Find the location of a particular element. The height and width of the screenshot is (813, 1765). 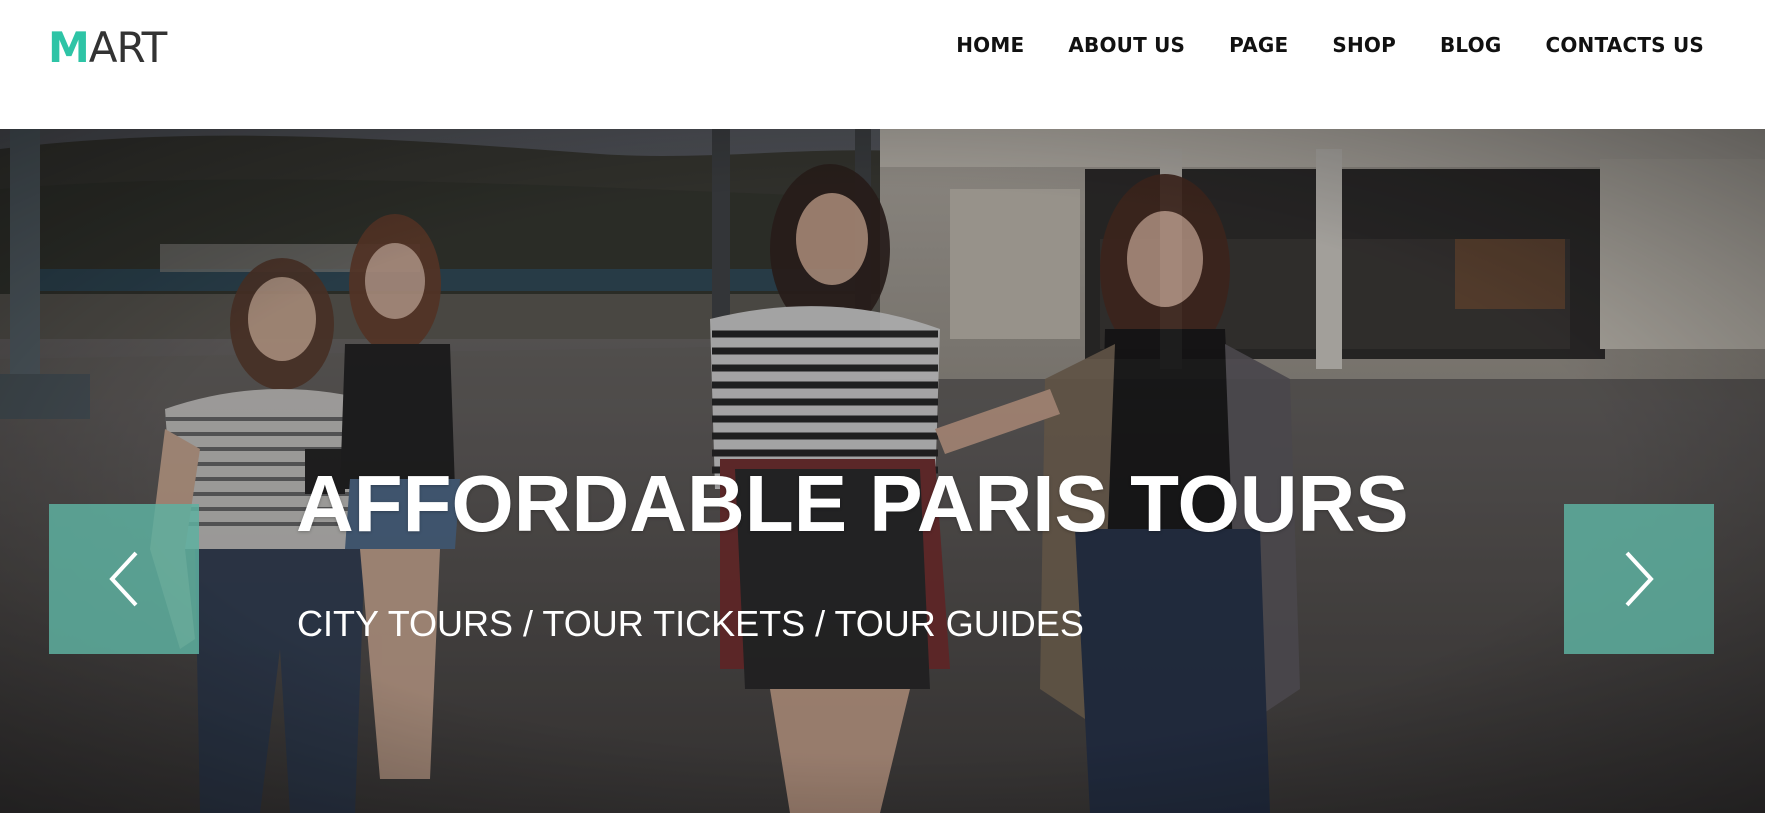

slider-prev-button is located at coordinates (124, 579).